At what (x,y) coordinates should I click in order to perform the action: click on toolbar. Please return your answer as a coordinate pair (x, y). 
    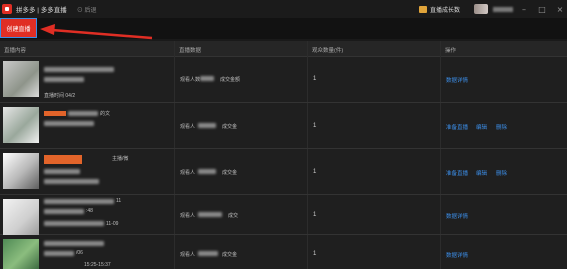
    Looking at the image, I should click on (283, 28).